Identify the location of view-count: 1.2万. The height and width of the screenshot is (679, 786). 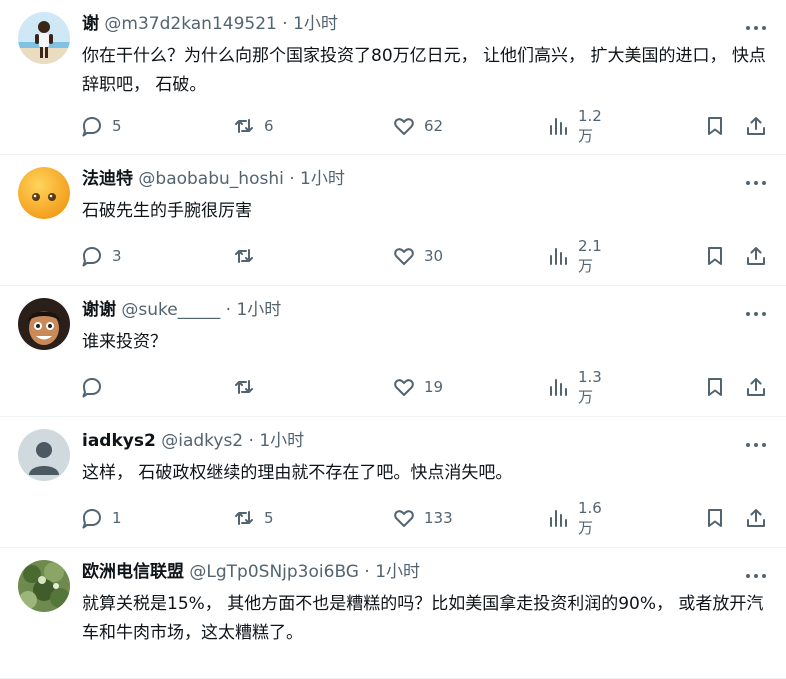
(590, 125).